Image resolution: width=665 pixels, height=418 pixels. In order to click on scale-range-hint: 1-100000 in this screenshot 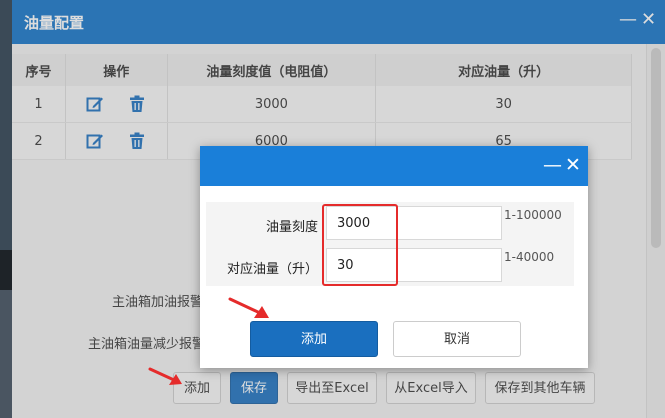, I will do `click(533, 215)`.